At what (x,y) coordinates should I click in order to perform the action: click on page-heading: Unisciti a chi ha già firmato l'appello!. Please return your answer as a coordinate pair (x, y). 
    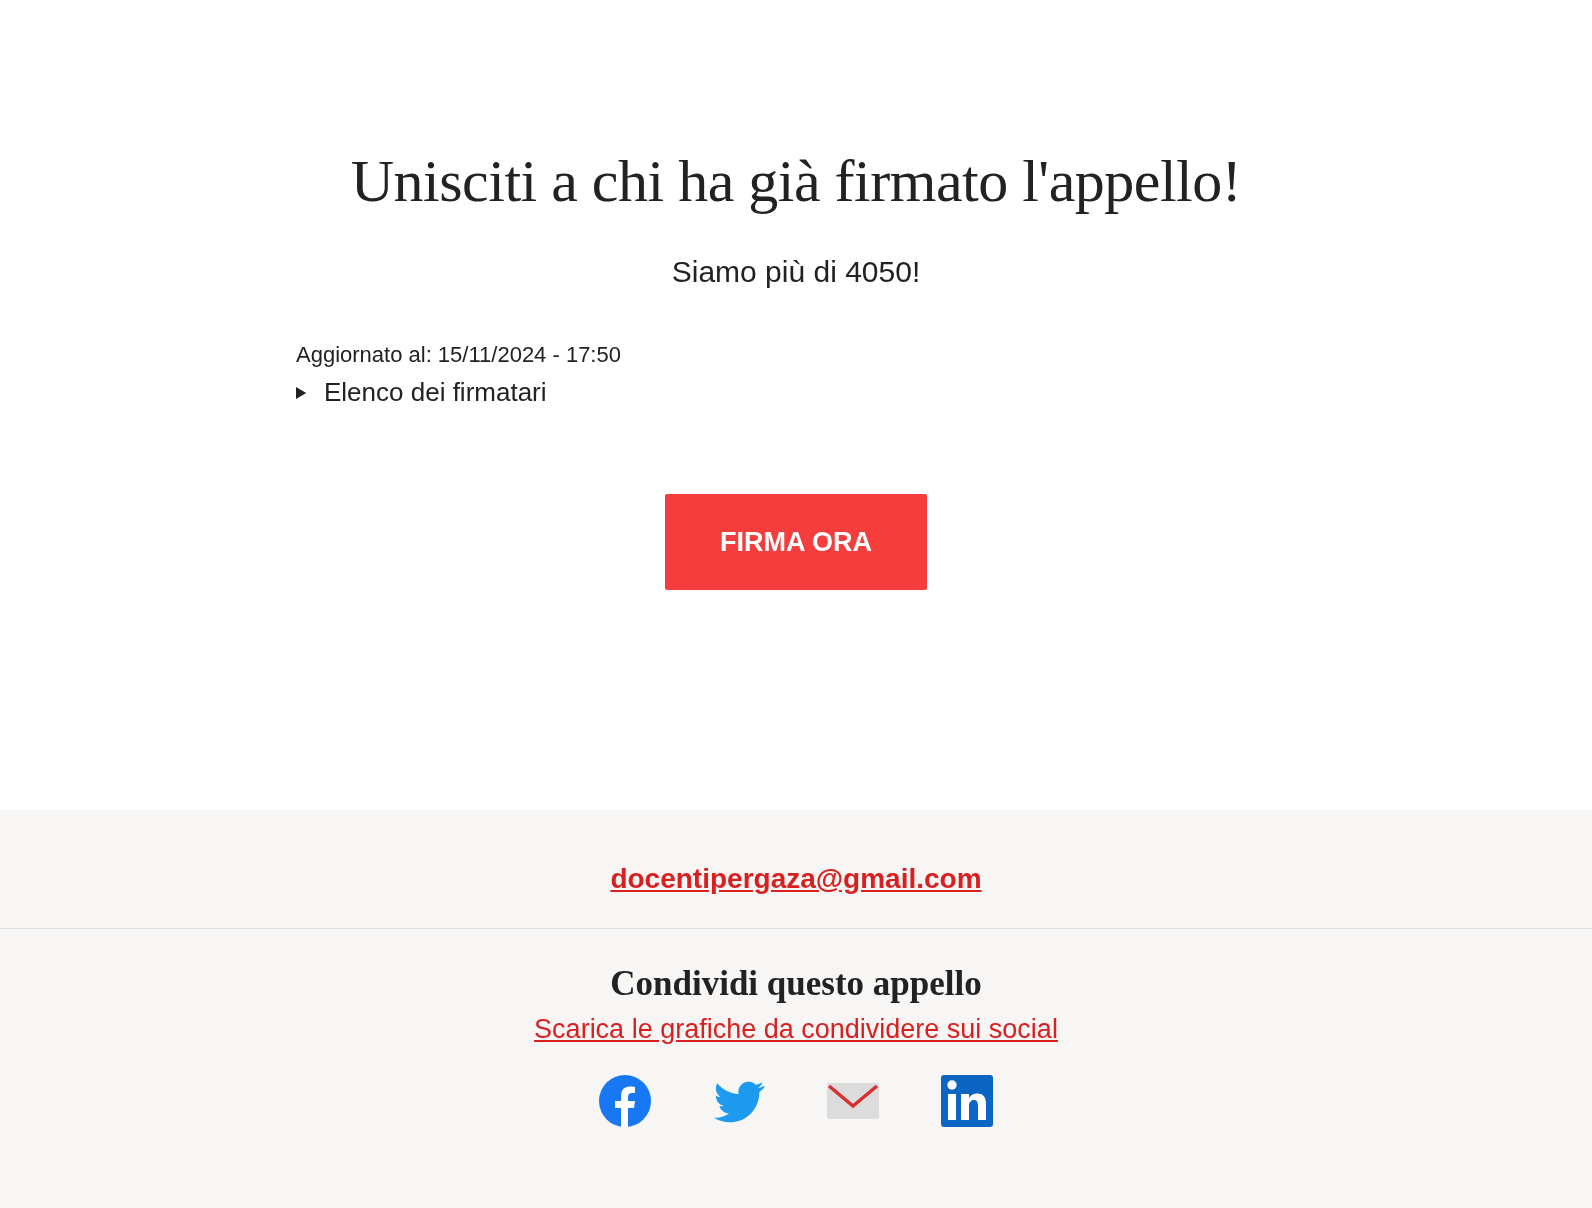
    Looking at the image, I should click on (796, 181).